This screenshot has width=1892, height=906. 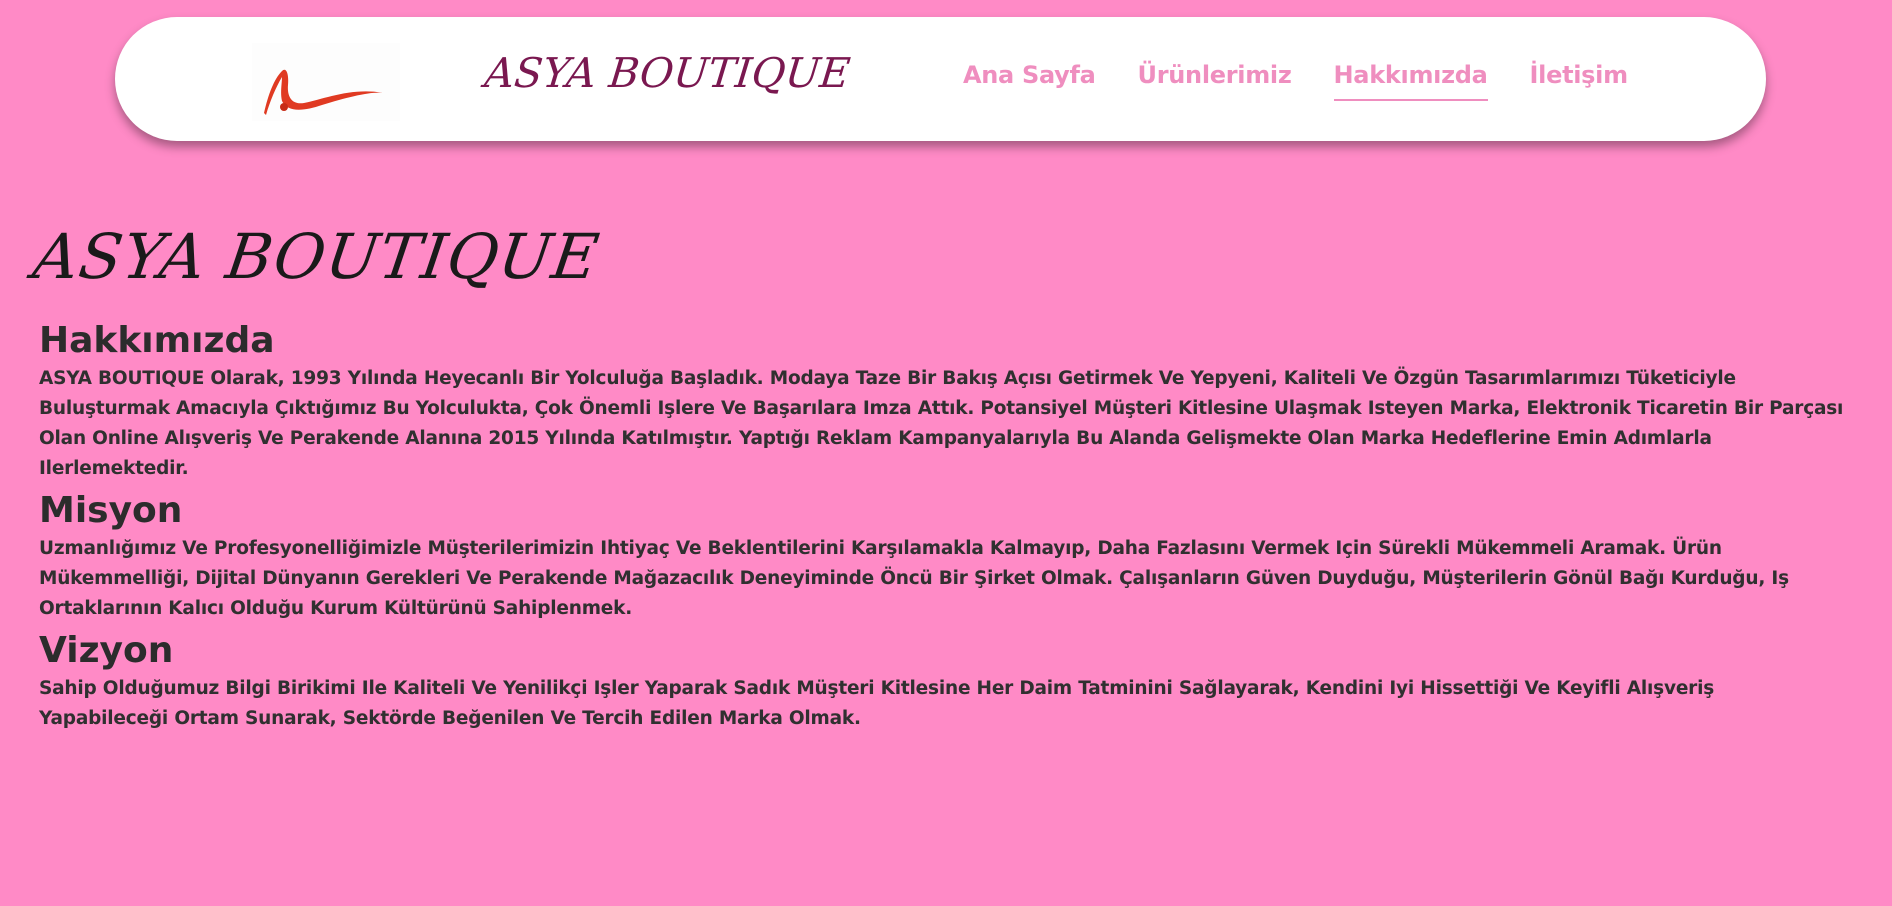 I want to click on nav-link-urunlerimiz: Ürünlerimiz, so click(x=1215, y=77).